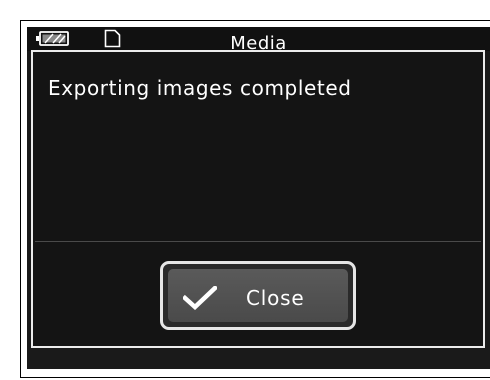 Image resolution: width=490 pixels, height=380 pixels. Describe the element at coordinates (200, 298) in the screenshot. I see `checkmark-icon` at that location.